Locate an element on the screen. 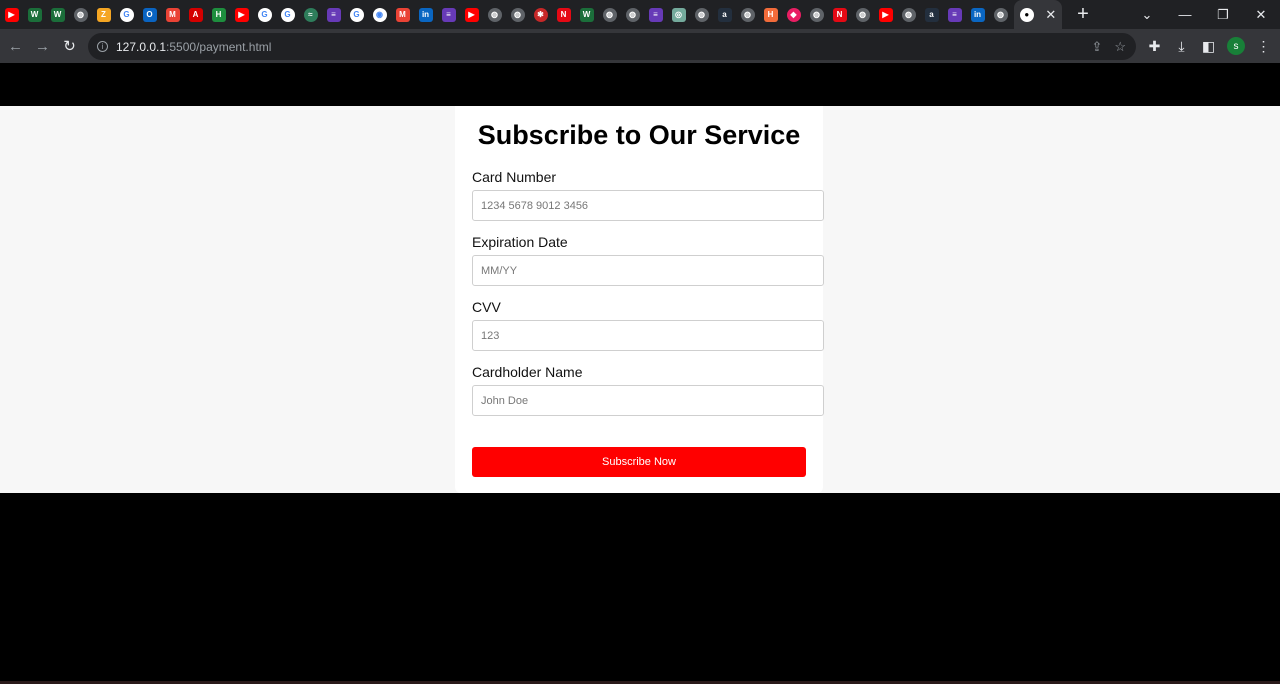 This screenshot has width=1280, height=684. hackerrank-icon: H is located at coordinates (770, 14).